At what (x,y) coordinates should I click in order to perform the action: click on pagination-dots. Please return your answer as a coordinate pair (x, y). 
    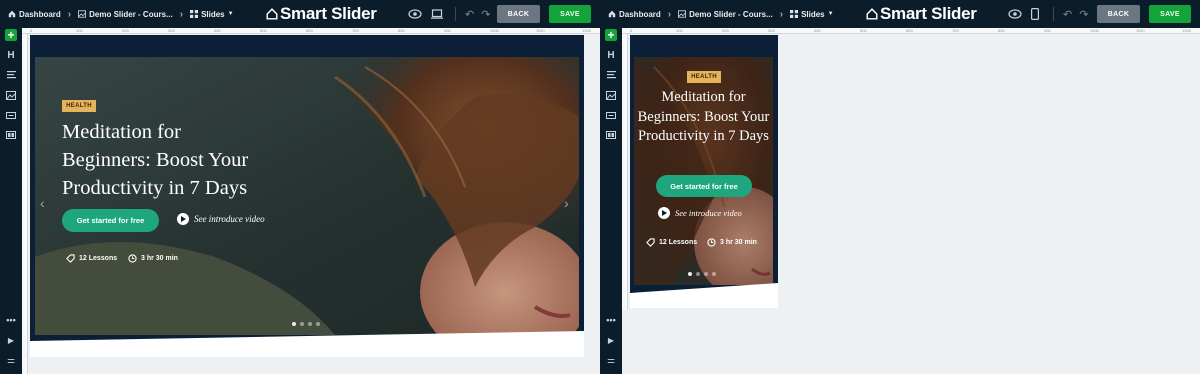
    Looking at the image, I should click on (306, 324).